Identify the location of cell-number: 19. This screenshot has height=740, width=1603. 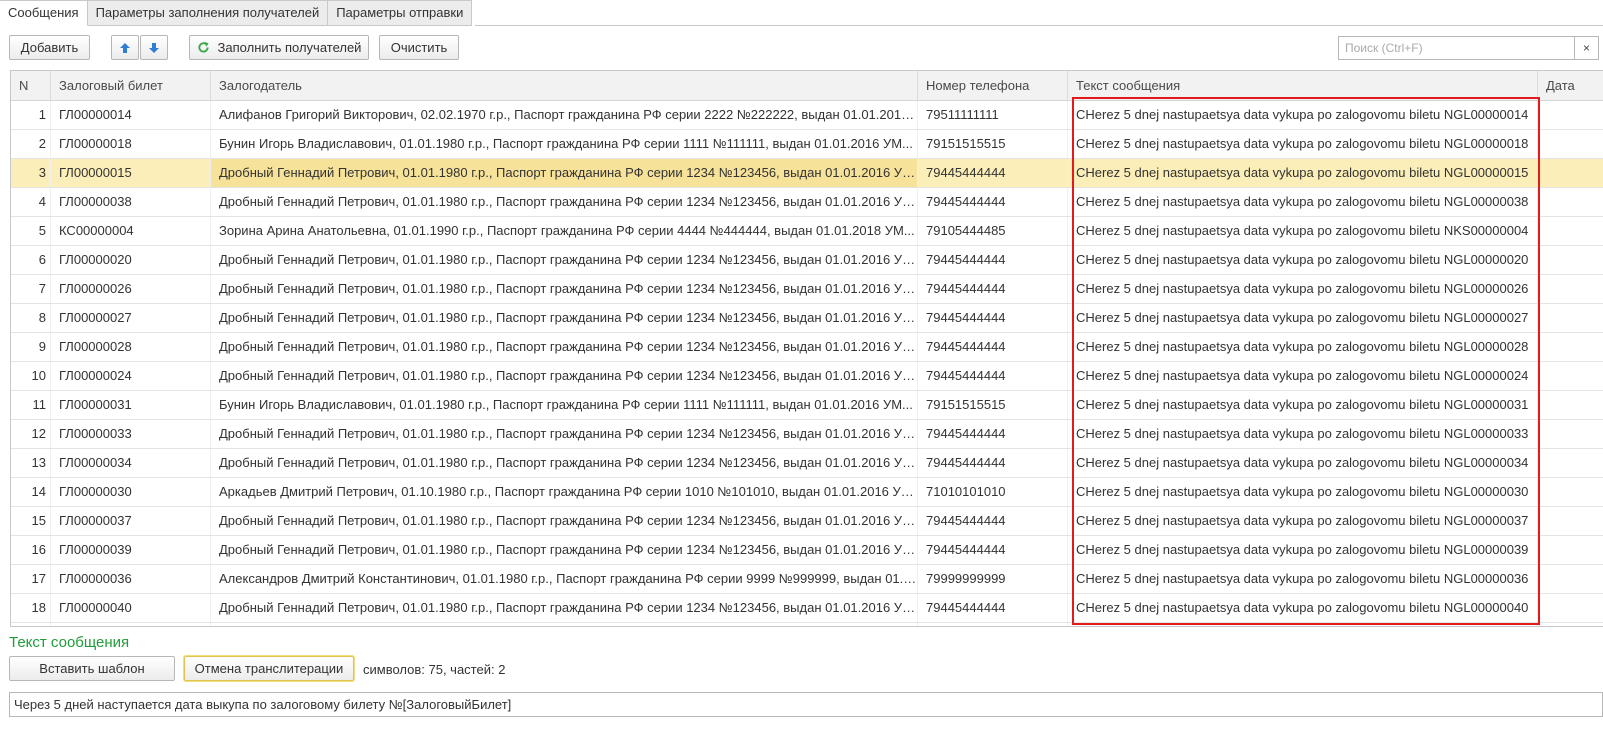
(31, 624).